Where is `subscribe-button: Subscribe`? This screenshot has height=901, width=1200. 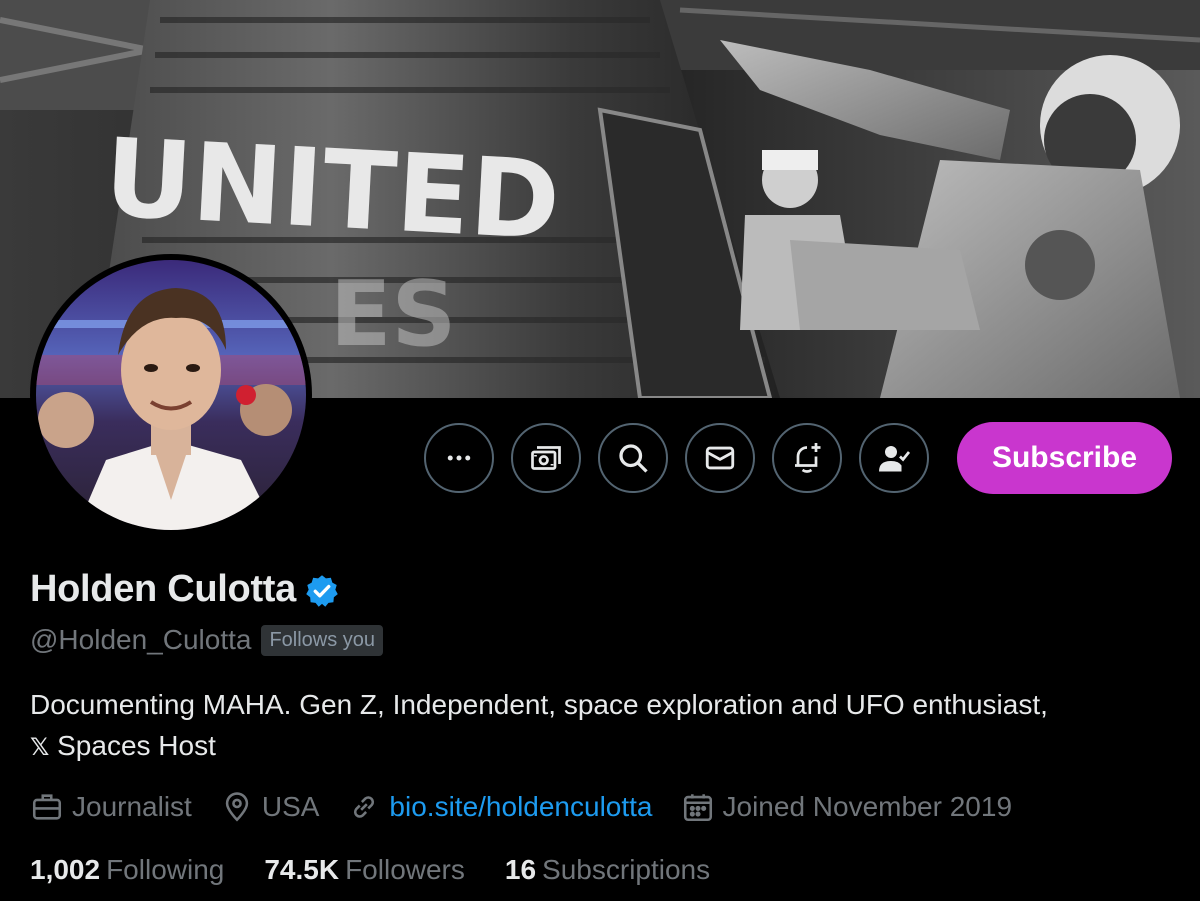 subscribe-button: Subscribe is located at coordinates (1064, 458).